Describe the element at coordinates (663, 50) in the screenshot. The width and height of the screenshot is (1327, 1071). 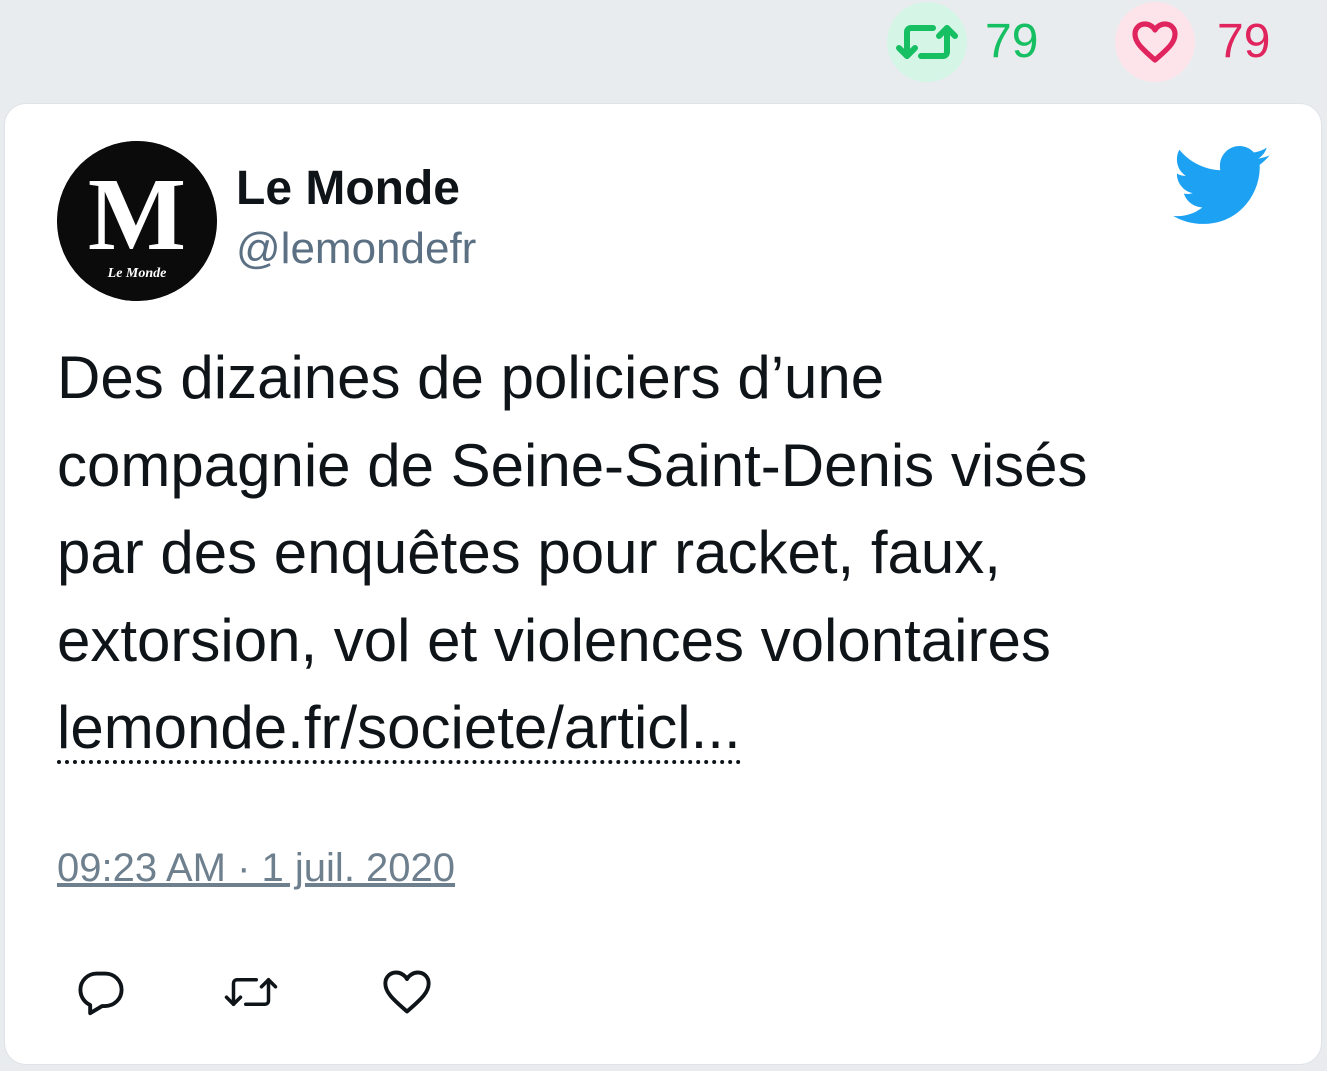
I see `stats-bar: 79 79` at that location.